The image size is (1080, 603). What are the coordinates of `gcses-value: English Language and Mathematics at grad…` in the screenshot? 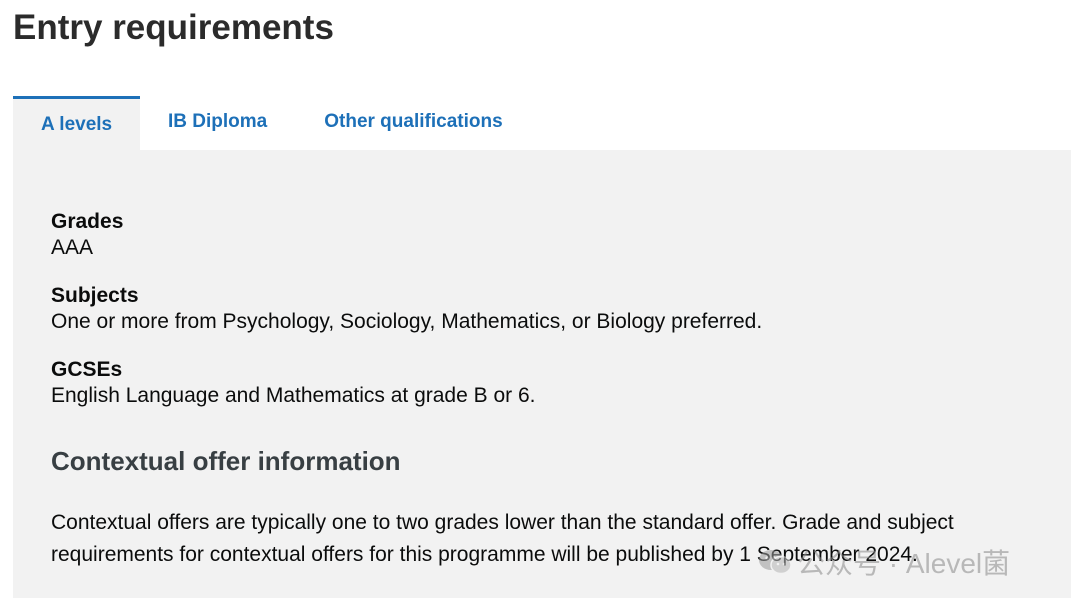 It's located at (293, 395).